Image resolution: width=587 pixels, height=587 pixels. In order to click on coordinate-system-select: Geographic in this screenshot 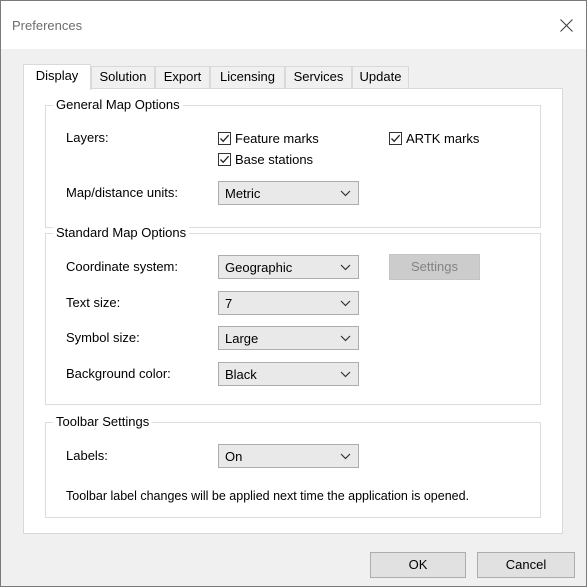, I will do `click(288, 267)`.